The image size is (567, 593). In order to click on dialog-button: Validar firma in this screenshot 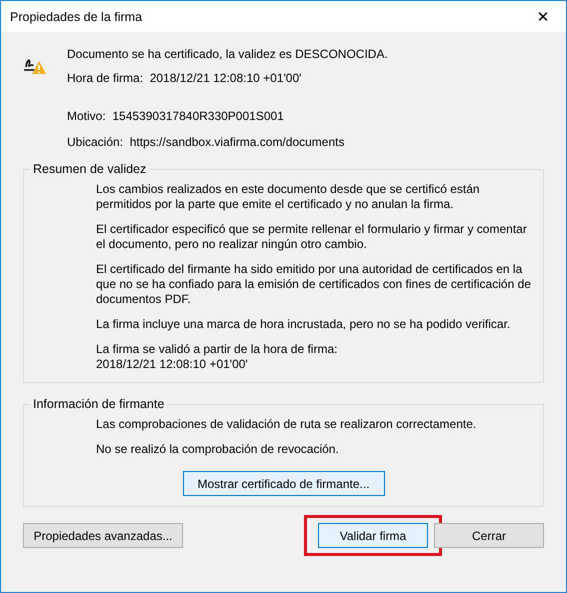, I will do `click(373, 535)`.